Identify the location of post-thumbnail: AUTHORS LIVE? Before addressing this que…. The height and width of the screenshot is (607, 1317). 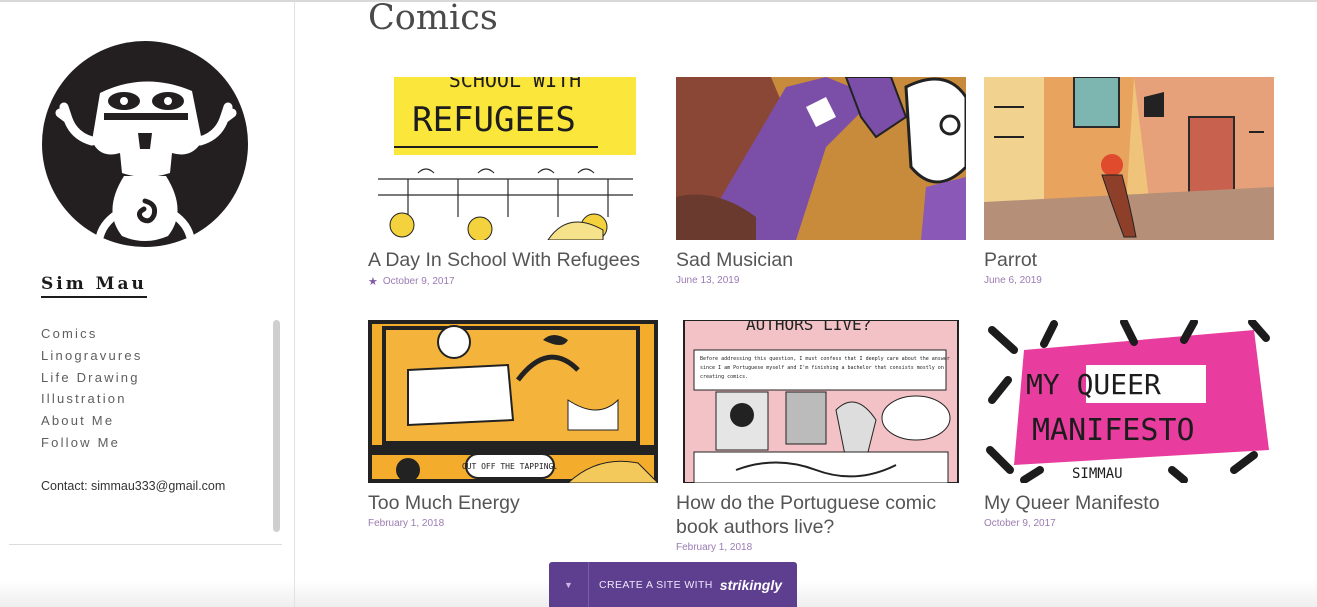
(821, 401).